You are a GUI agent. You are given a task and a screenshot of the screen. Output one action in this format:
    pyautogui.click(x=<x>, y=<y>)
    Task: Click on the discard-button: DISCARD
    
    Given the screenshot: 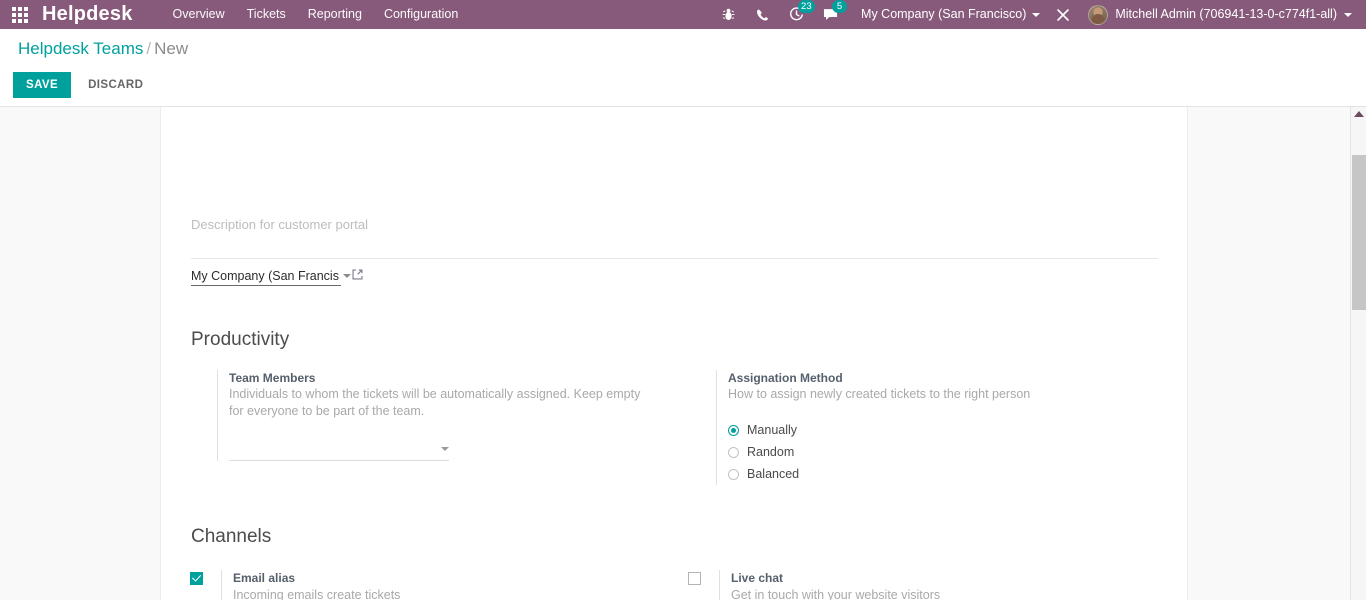 What is the action you would take?
    pyautogui.click(x=115, y=85)
    